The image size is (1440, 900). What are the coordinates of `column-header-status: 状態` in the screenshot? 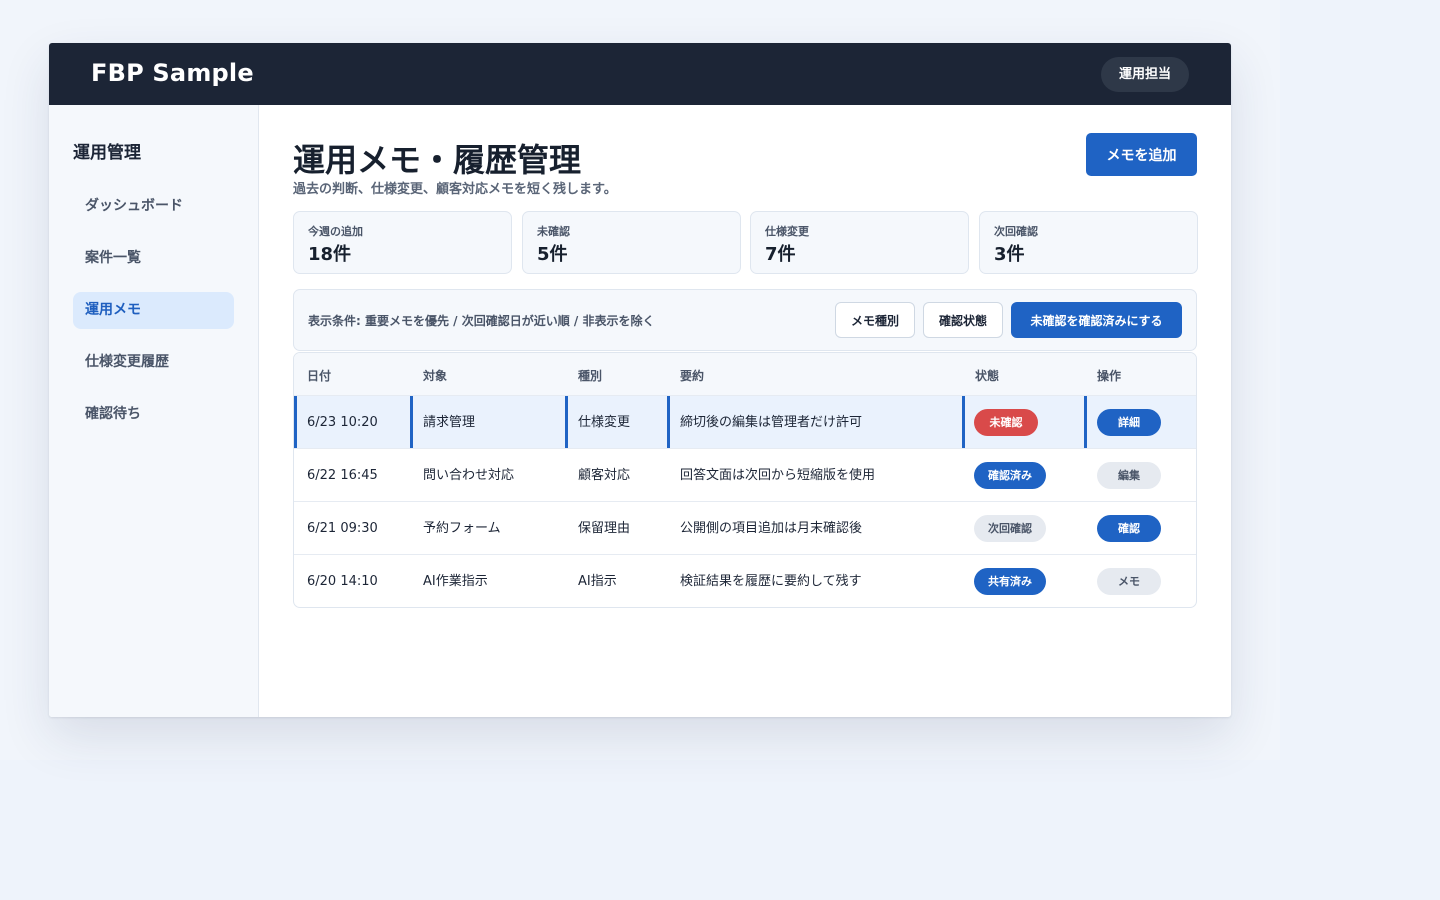 It's located at (987, 376).